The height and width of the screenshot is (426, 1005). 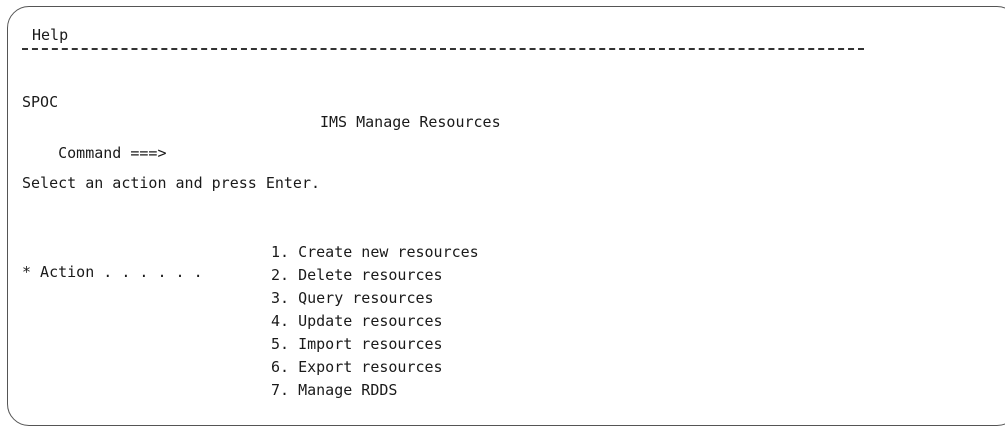 What do you see at coordinates (458, 143) in the screenshot?
I see `command-row: Command ===>` at bounding box center [458, 143].